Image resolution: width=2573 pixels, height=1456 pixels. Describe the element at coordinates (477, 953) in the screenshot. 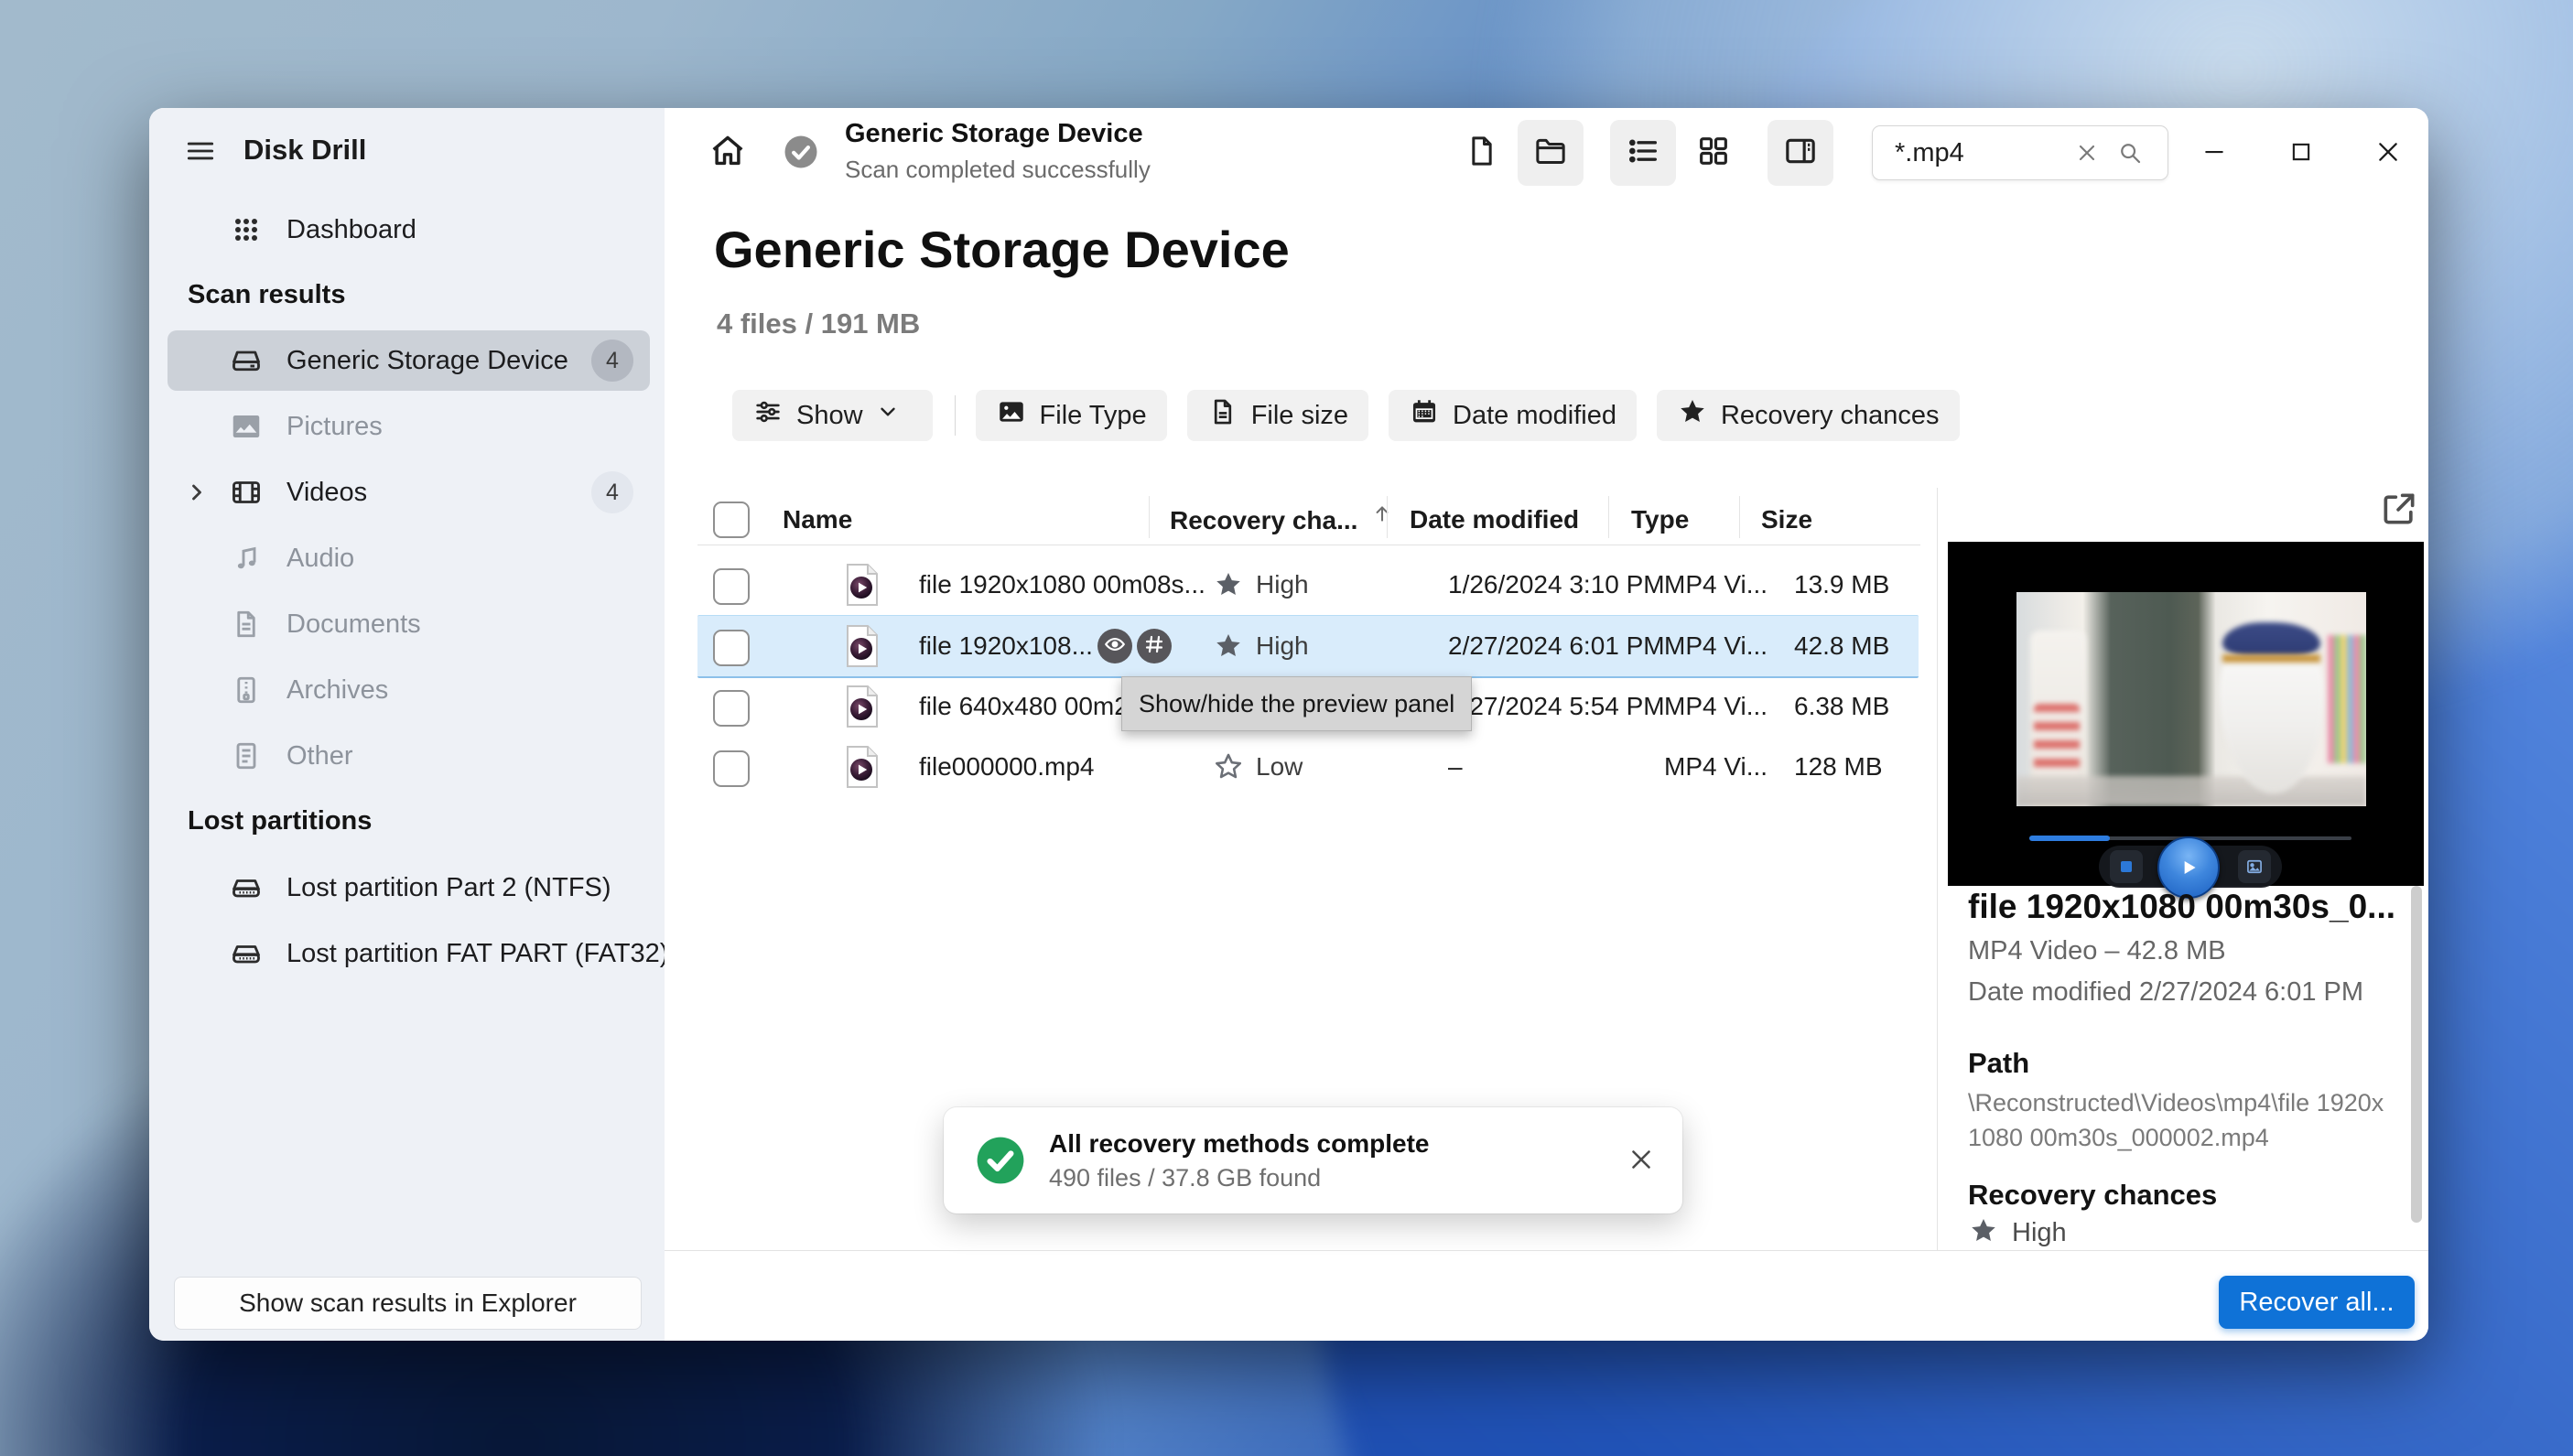

I see `sidebar-item-label: Lost partition FAT PART (FAT32)` at that location.